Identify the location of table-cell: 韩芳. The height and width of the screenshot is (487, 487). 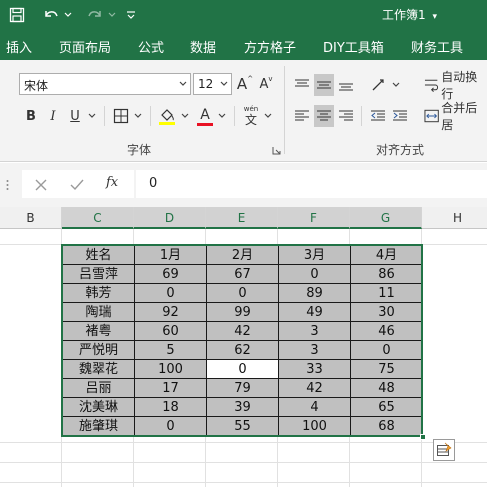
(98, 293).